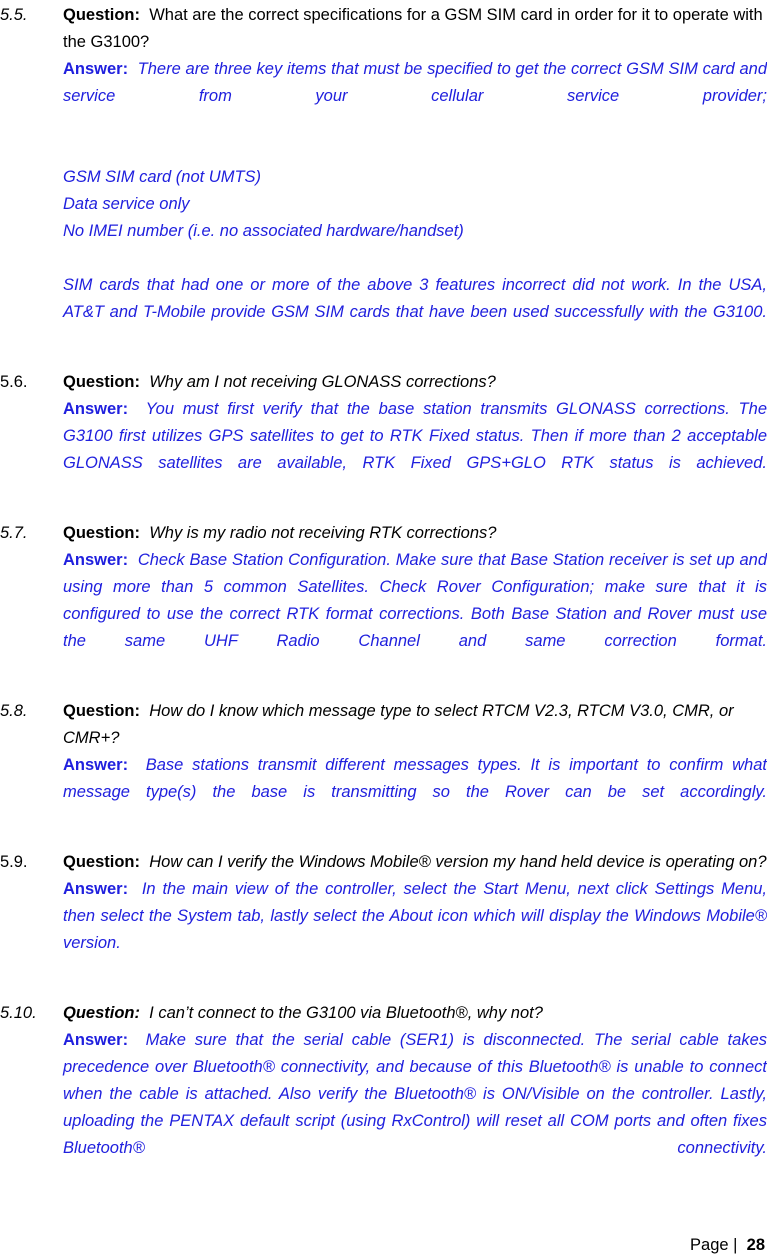 The image size is (767, 1260). I want to click on page-footer: Page | 28, so click(727, 1245).